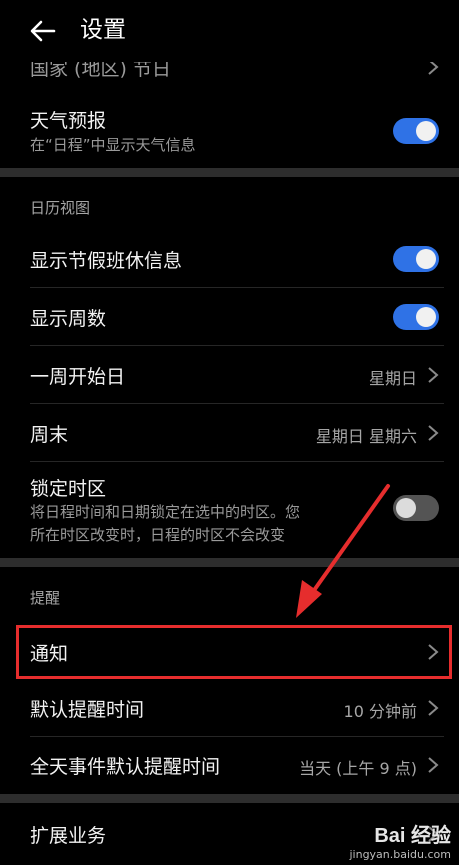 The image size is (459, 865). I want to click on watermark-logo: Bai 经验, so click(412, 836).